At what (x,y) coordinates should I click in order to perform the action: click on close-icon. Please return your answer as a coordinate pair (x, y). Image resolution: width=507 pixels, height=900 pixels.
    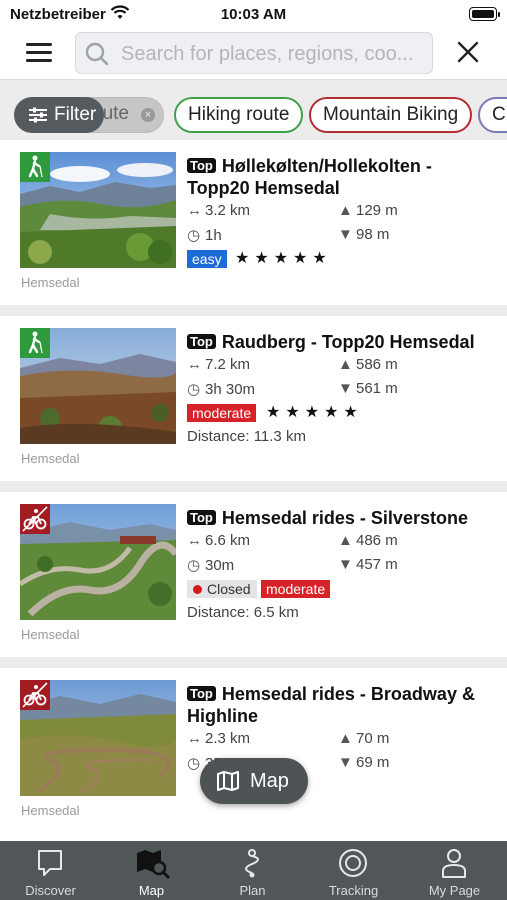
    Looking at the image, I should click on (468, 54).